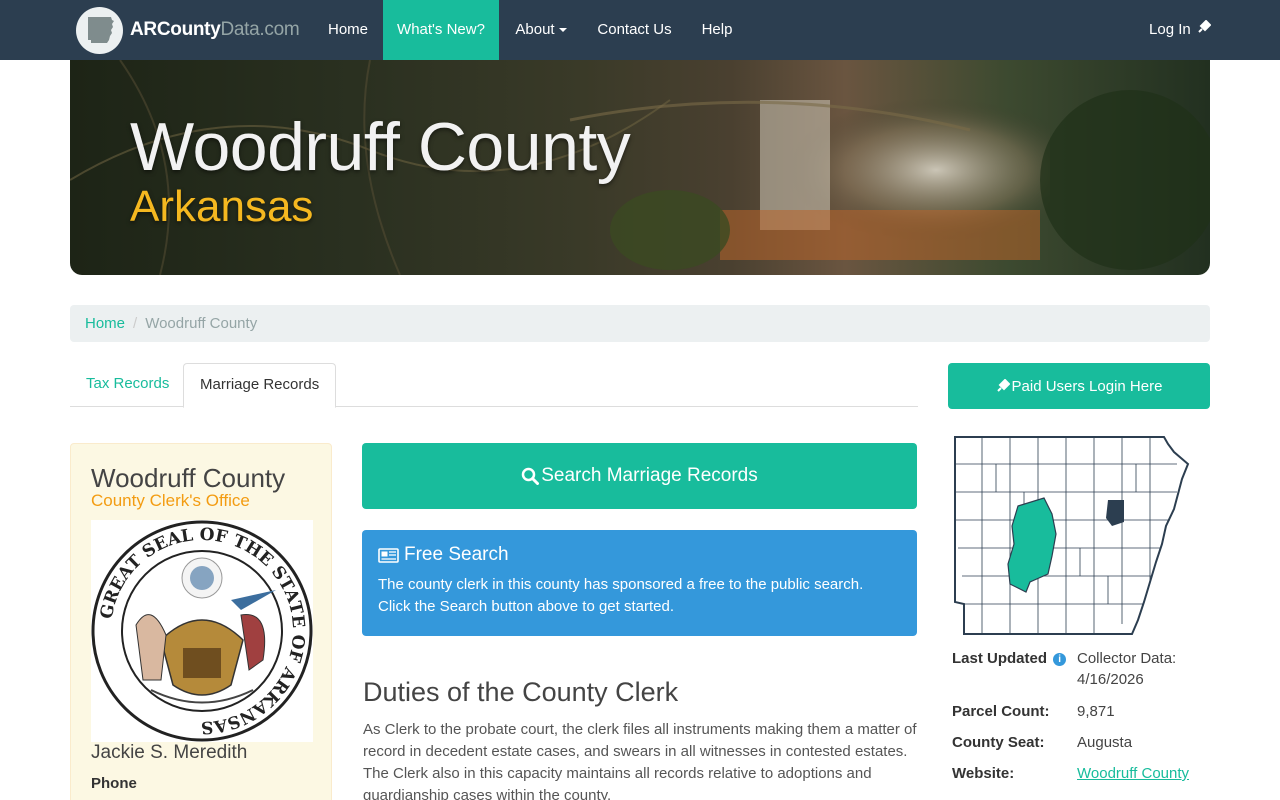  I want to click on newspaper-icon, so click(388, 555).